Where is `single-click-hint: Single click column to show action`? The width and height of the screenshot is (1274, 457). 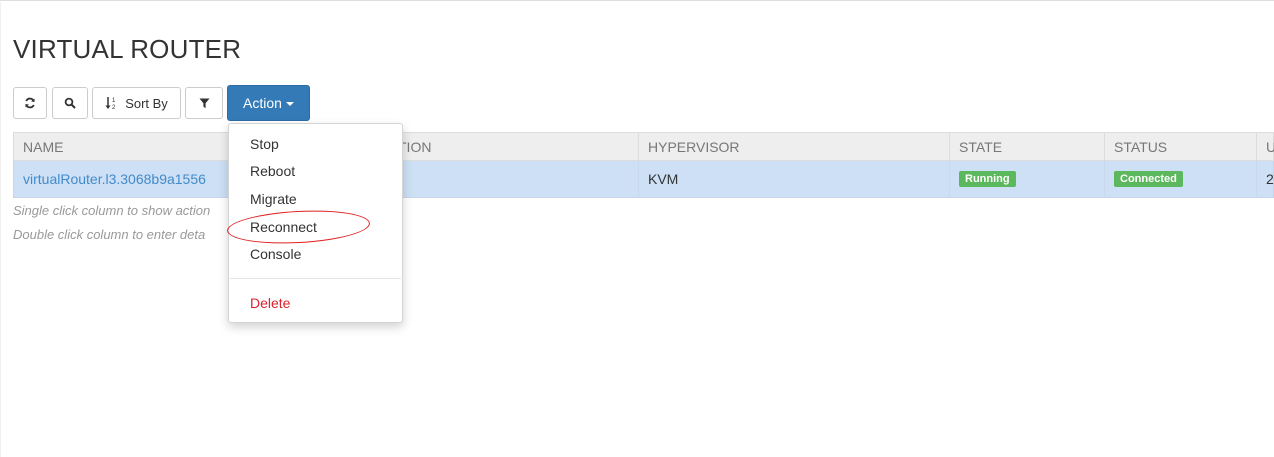
single-click-hint: Single click column to show action is located at coordinates (112, 210).